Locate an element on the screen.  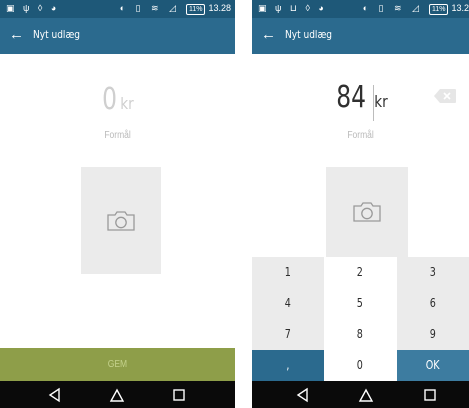
status-right-group: ◐ ▯ ≋ ◿ 11% 13.2 is located at coordinates (416, 9).